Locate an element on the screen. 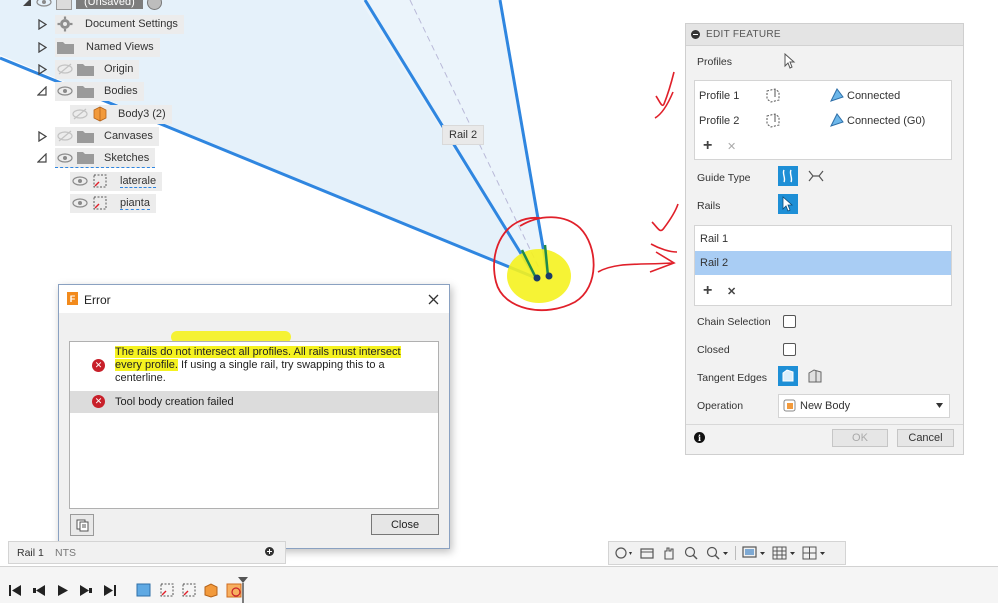  panel-header: EDIT FEATURE is located at coordinates (824, 35).